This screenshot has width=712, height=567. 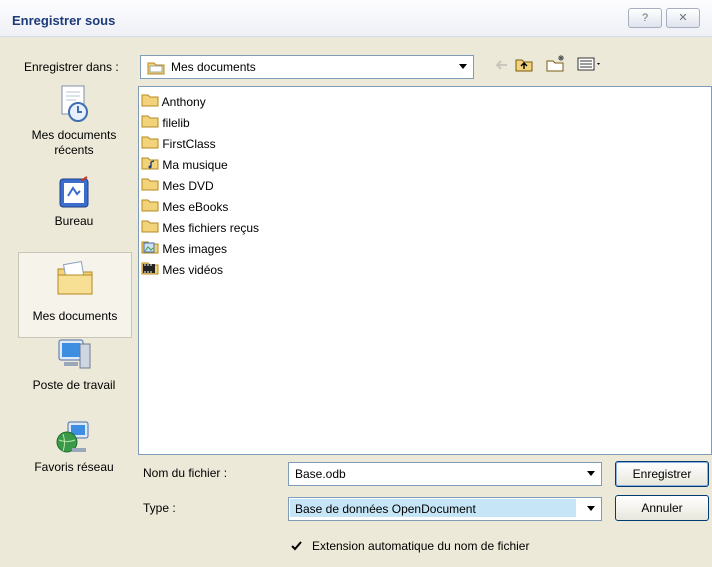 What do you see at coordinates (320, 474) in the screenshot?
I see `filename-input: Base.odb` at bounding box center [320, 474].